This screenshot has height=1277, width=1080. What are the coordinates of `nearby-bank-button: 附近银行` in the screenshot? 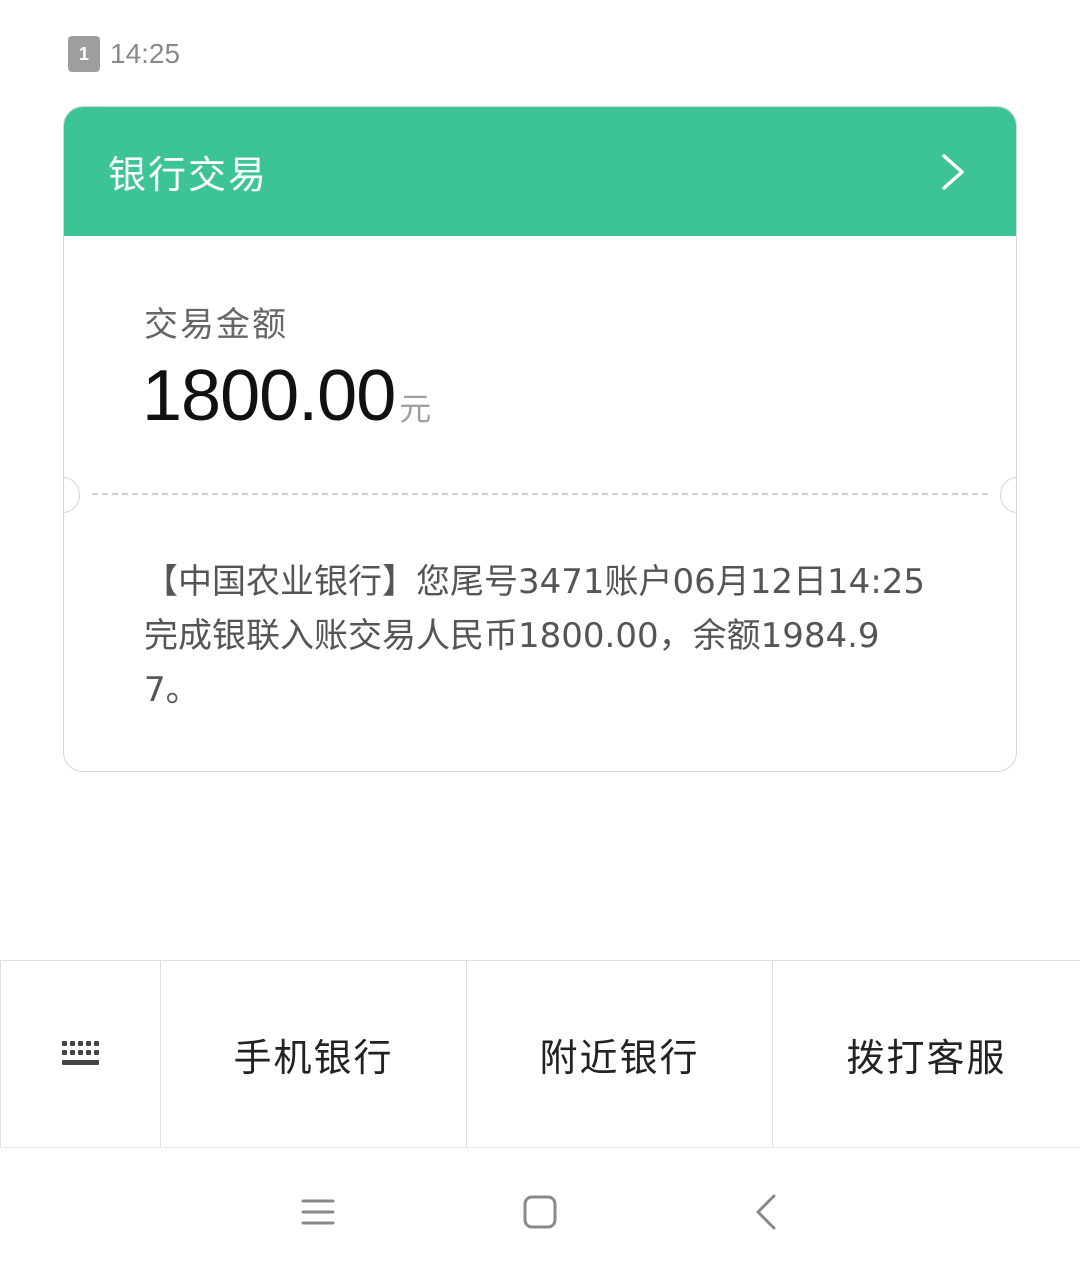 It's located at (620, 1054).